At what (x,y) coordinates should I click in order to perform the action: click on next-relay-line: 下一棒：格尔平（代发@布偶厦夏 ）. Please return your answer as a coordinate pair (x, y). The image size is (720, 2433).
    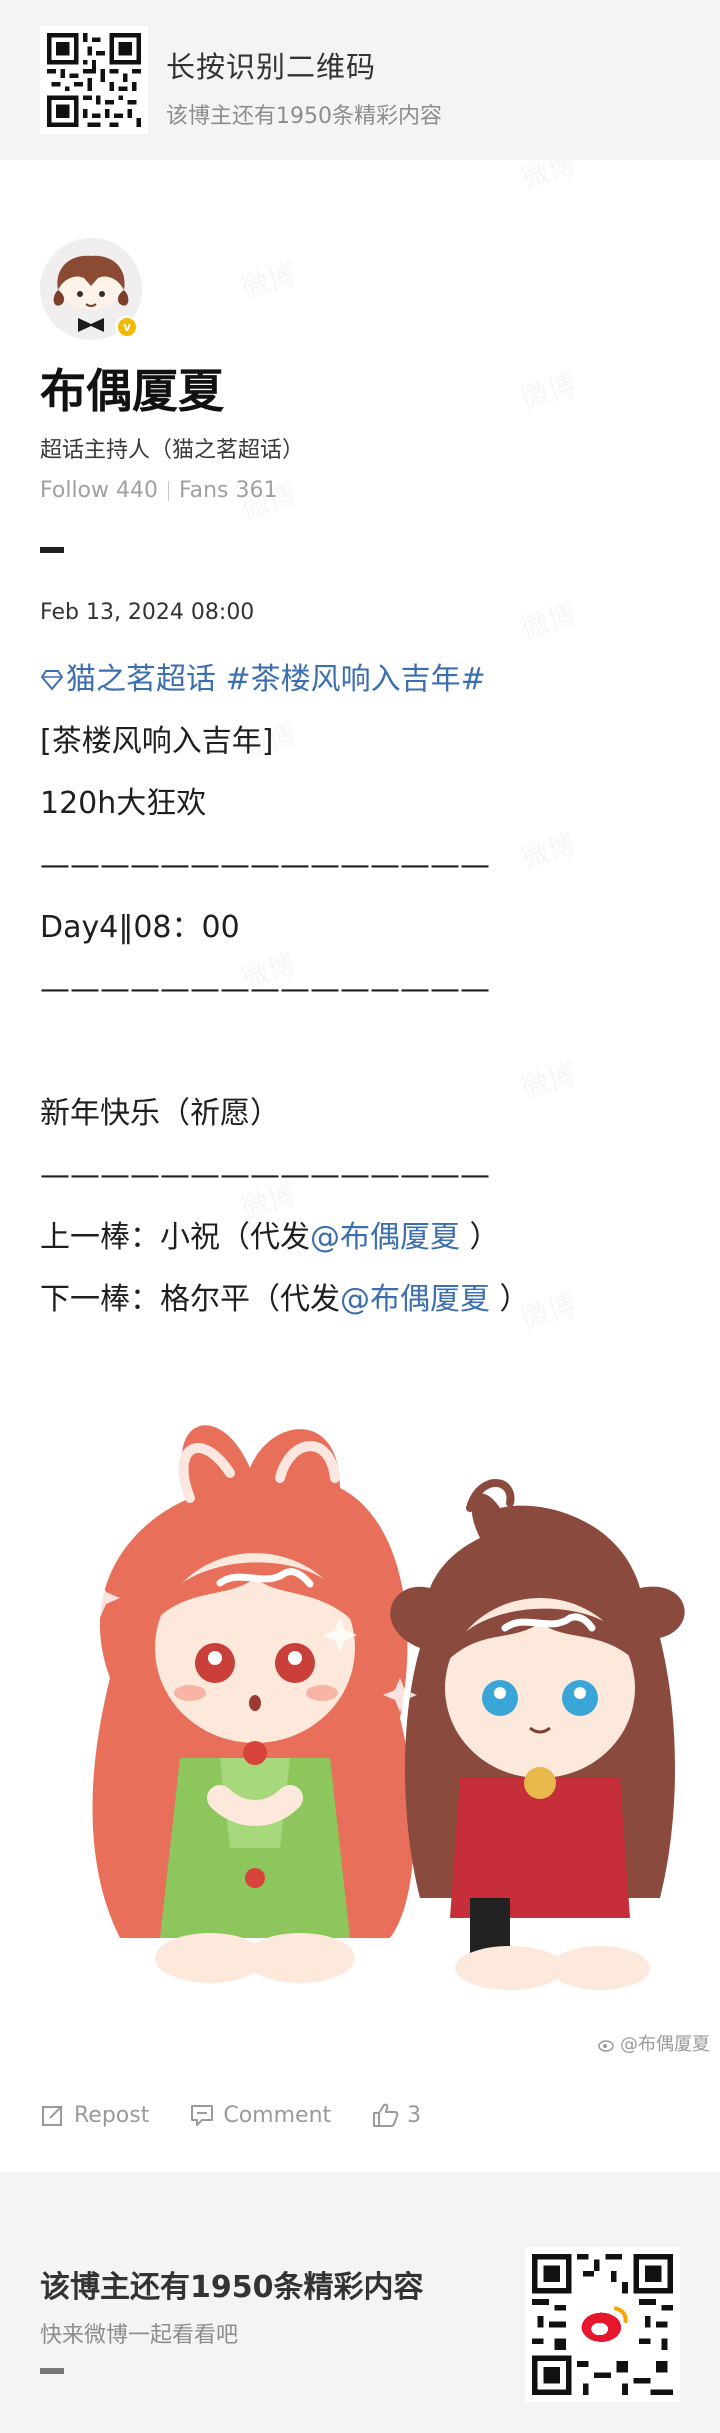
    Looking at the image, I should click on (365, 1309).